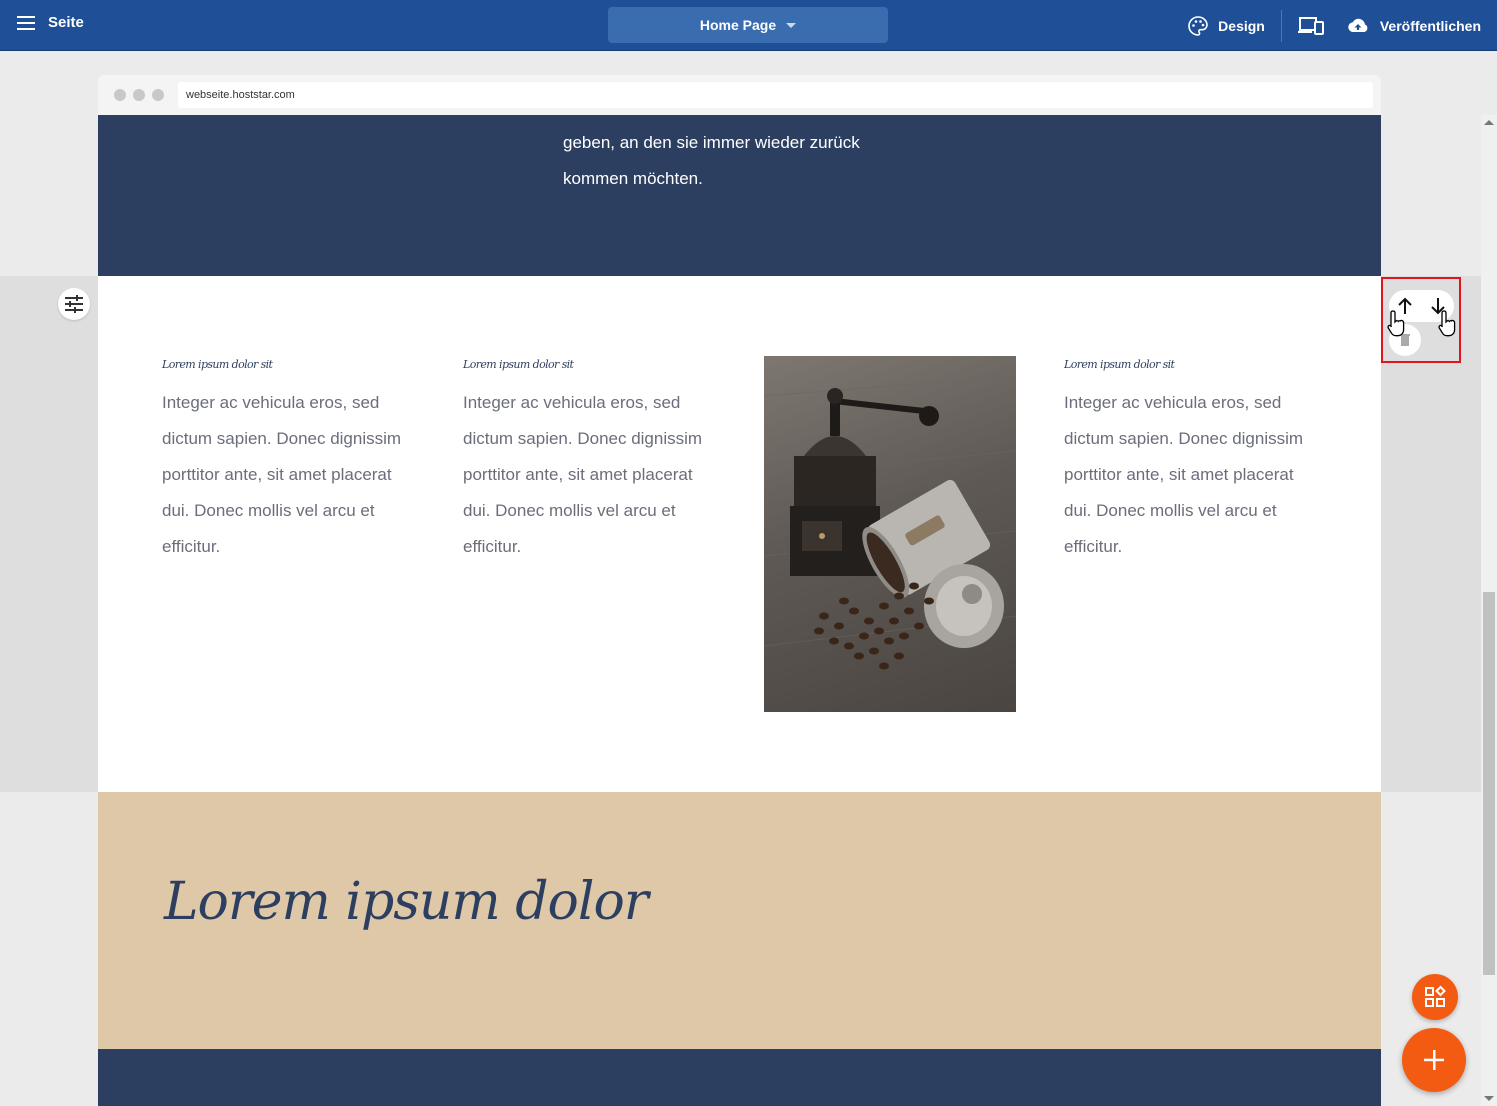 The image size is (1497, 1106). I want to click on beige-heading: Lorem ipsum dolor, so click(406, 902).